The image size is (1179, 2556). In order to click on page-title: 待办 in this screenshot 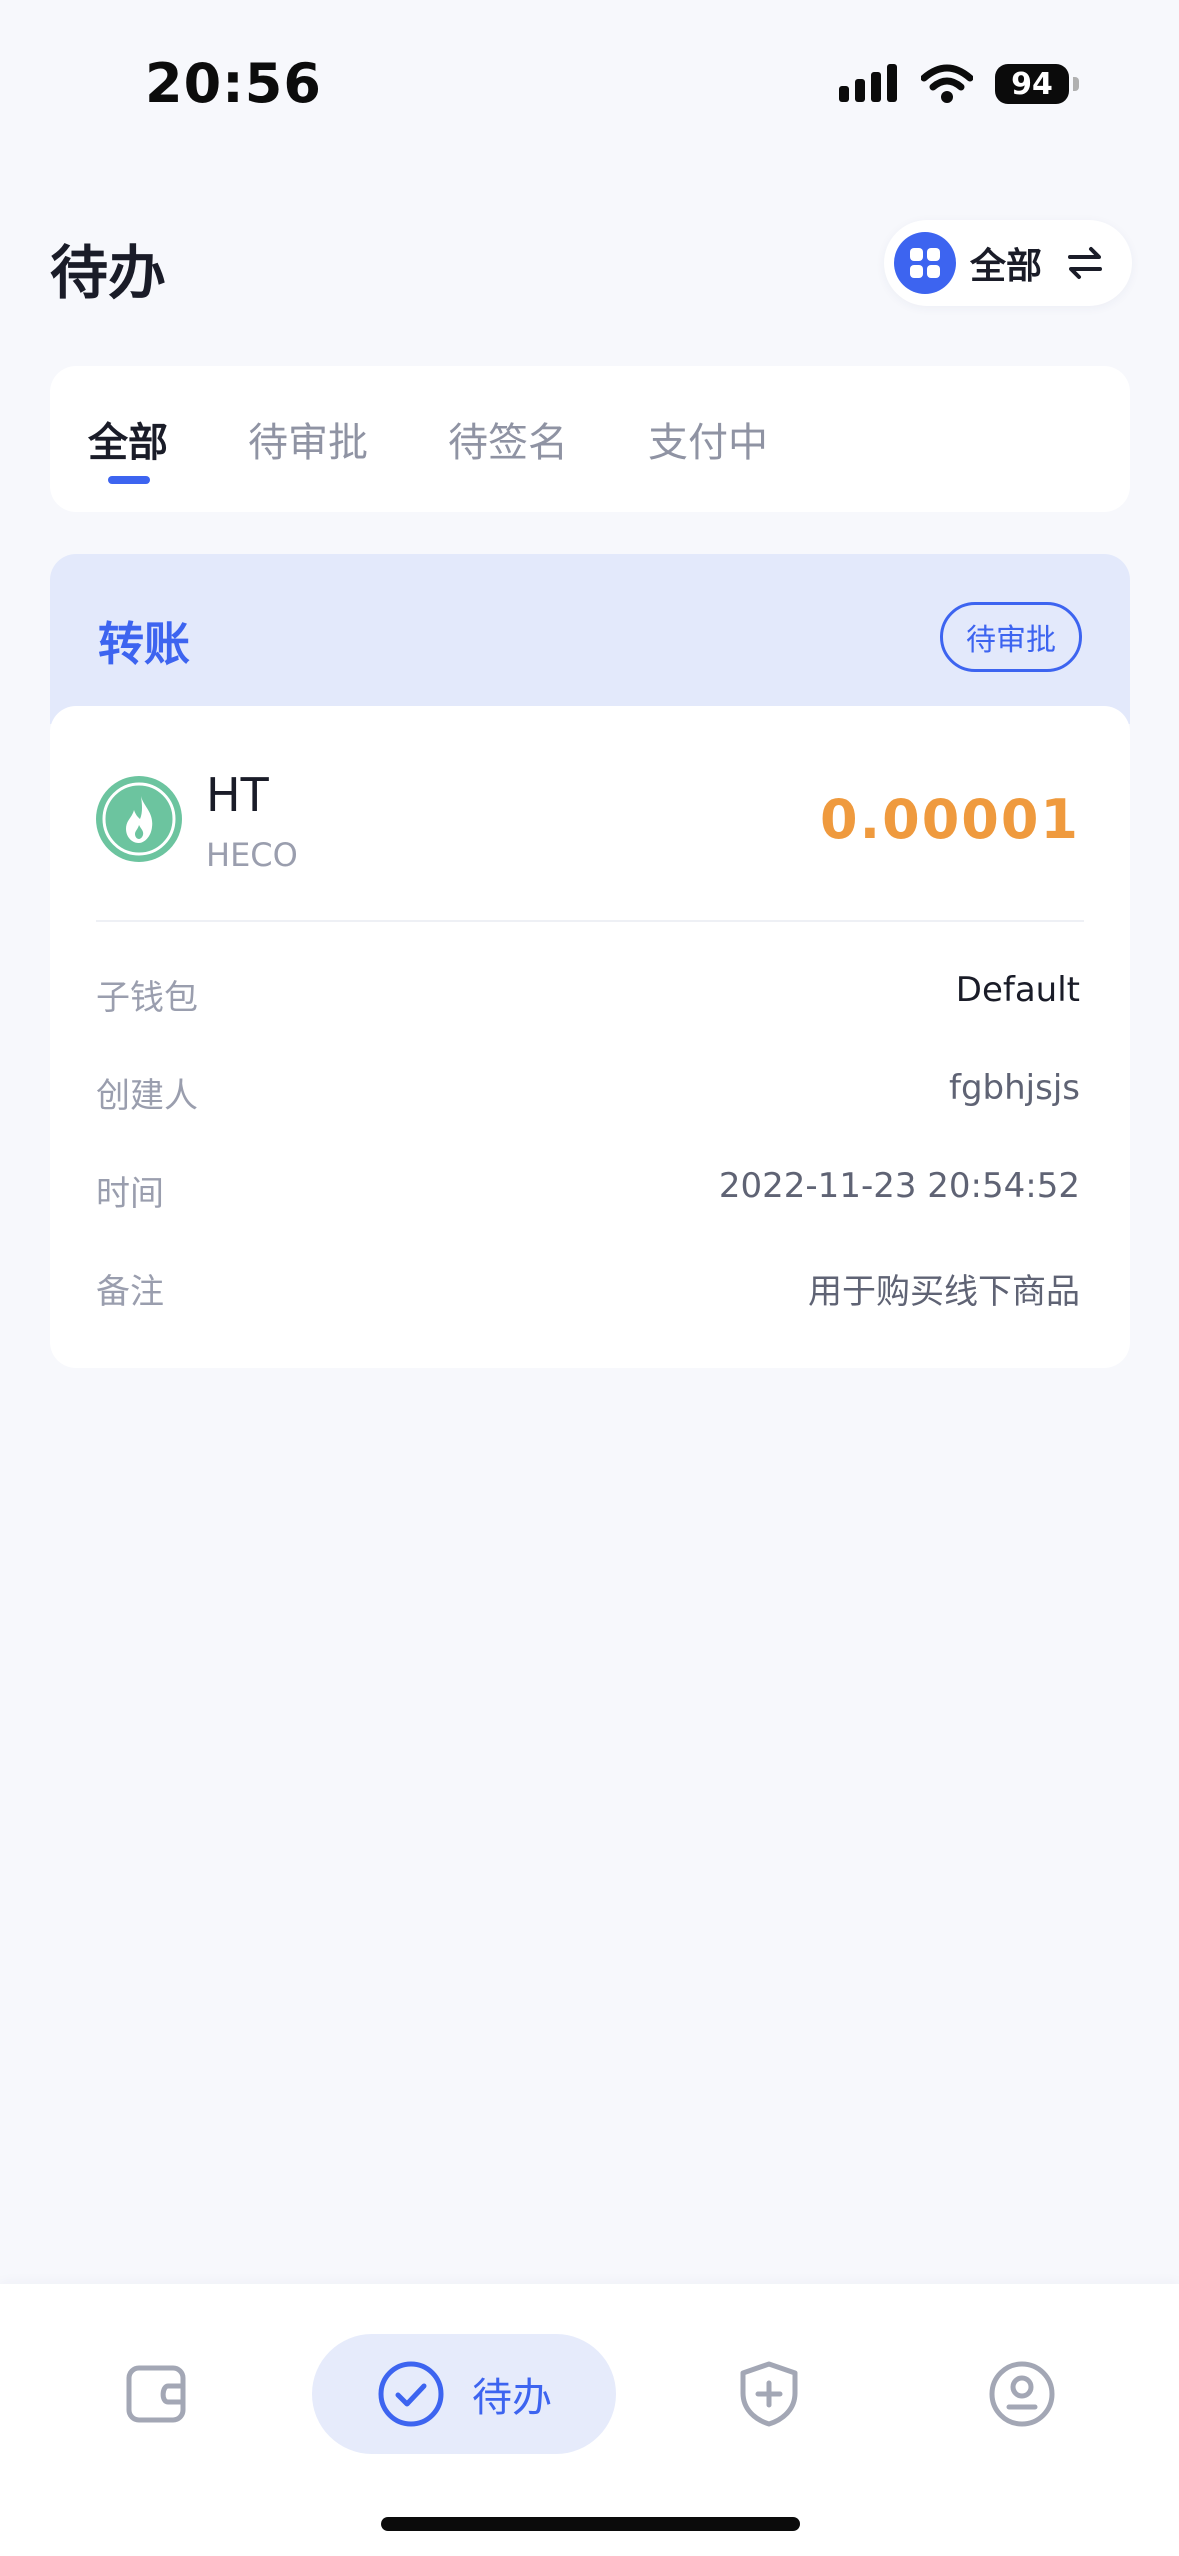, I will do `click(108, 273)`.